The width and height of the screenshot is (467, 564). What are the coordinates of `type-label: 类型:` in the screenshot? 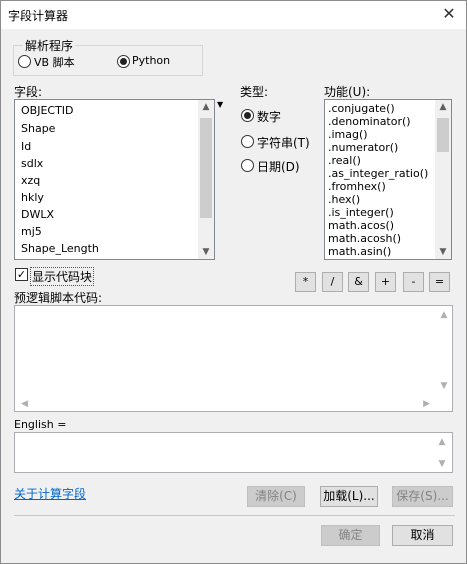 It's located at (254, 92).